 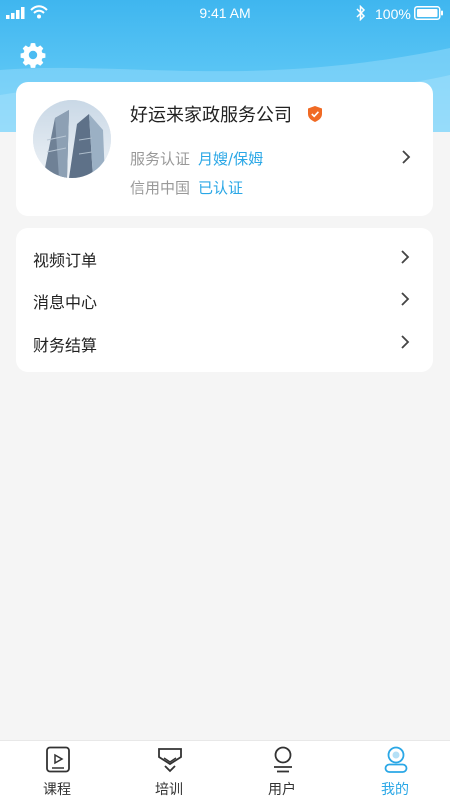 I want to click on company-name: 好运来家政服务公司, so click(x=211, y=115).